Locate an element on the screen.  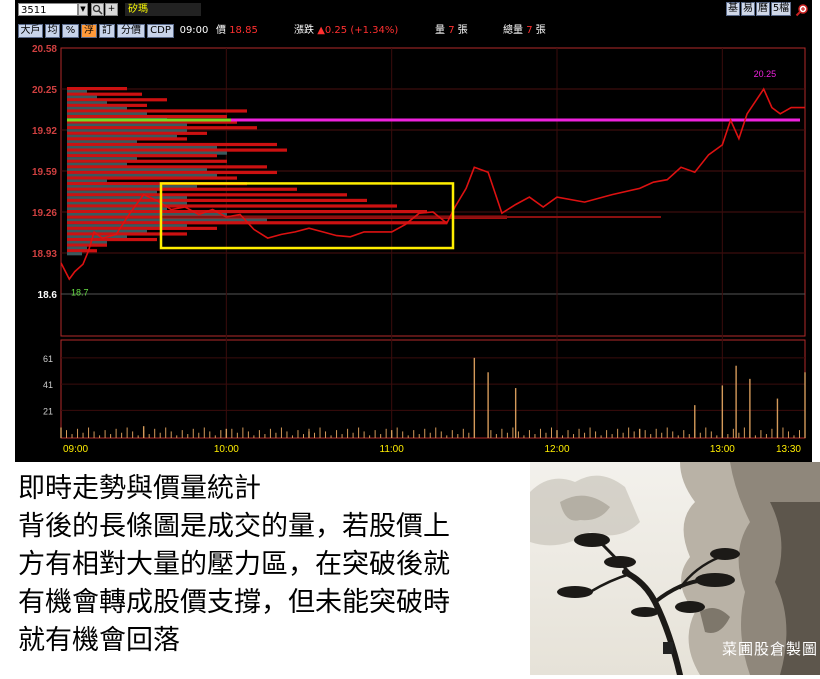
price-value: 18.85 is located at coordinates (243, 30).